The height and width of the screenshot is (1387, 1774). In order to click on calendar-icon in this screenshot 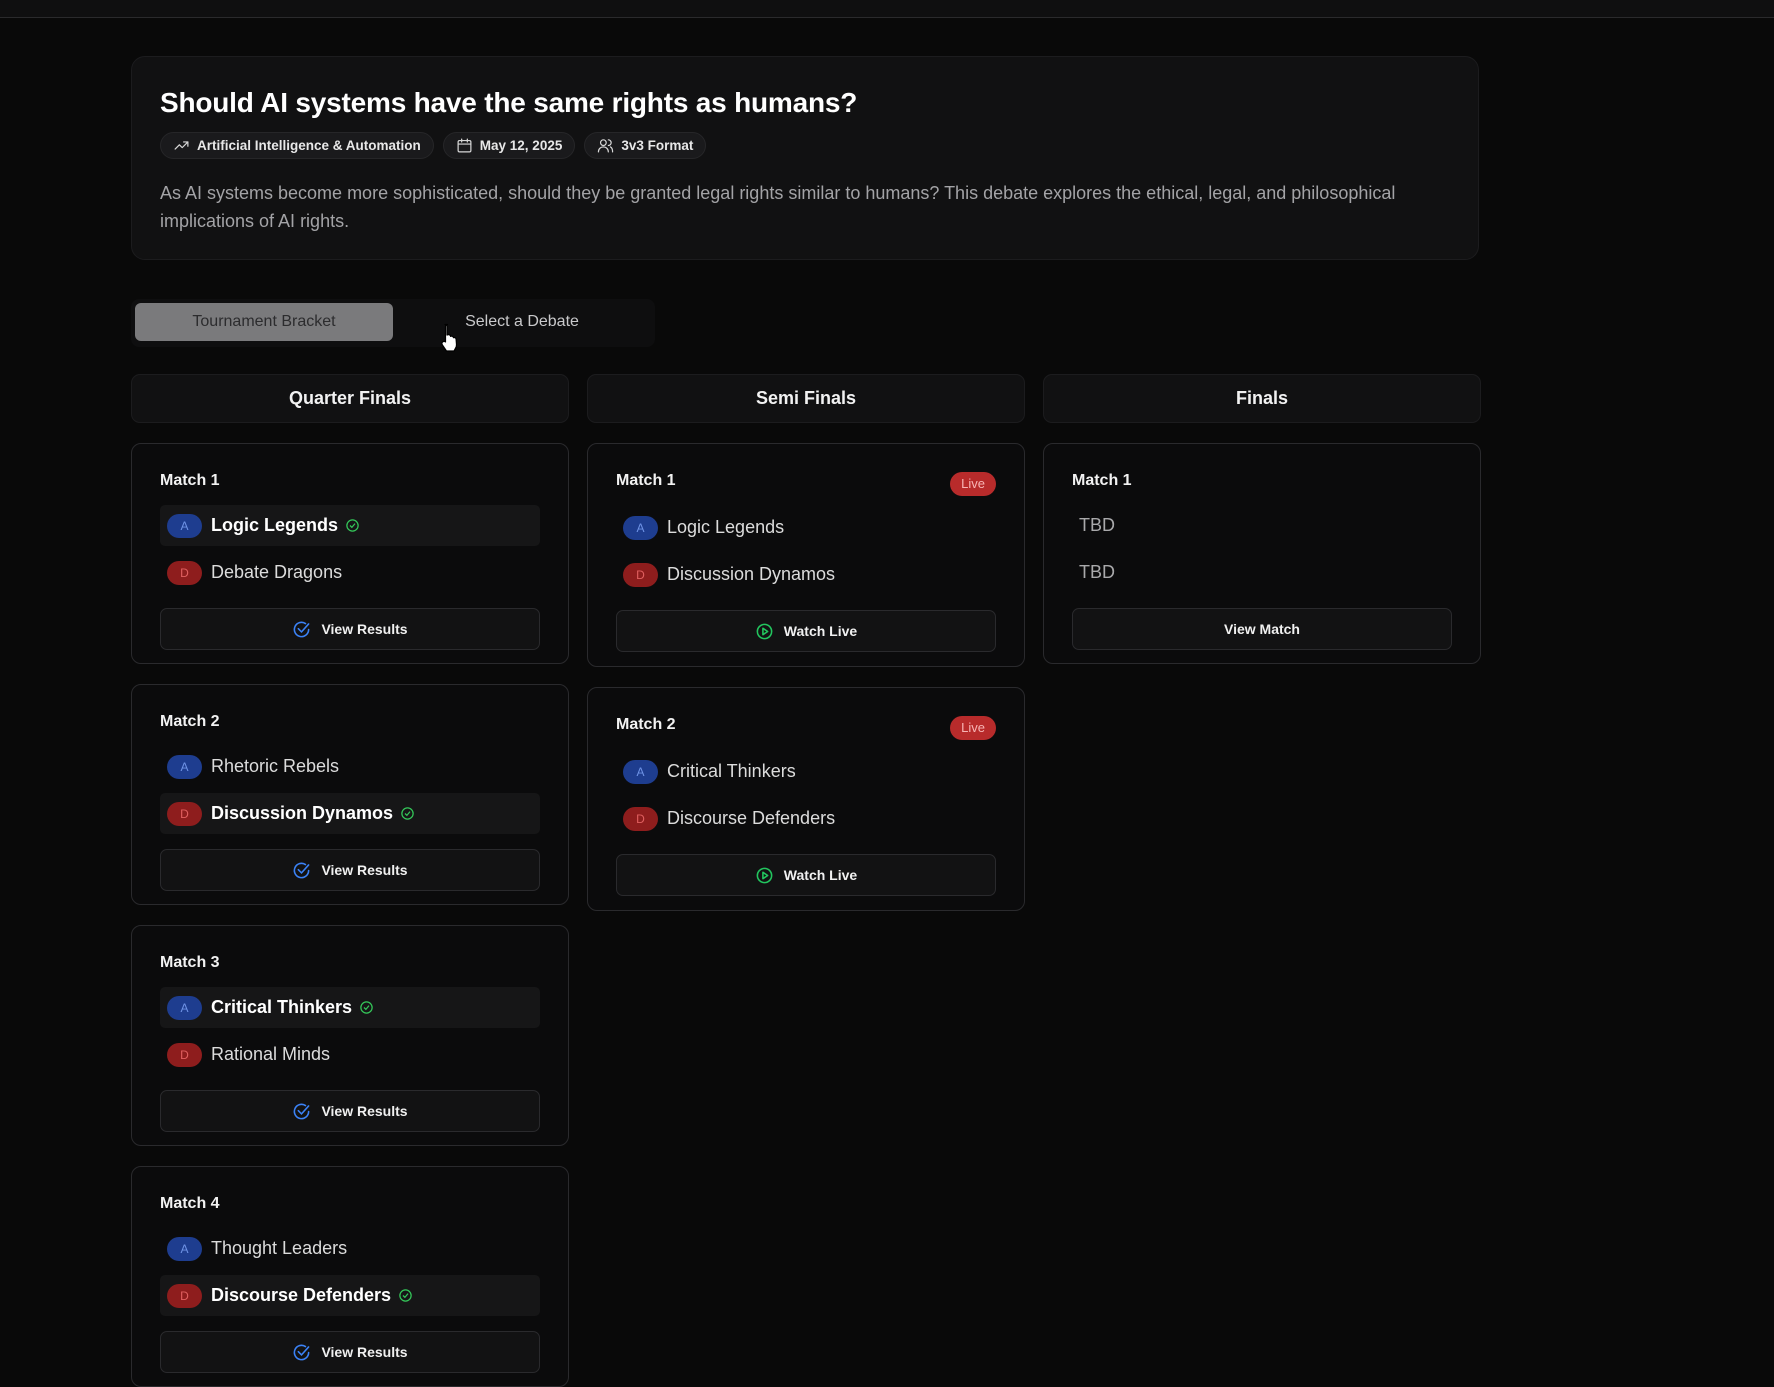, I will do `click(464, 145)`.